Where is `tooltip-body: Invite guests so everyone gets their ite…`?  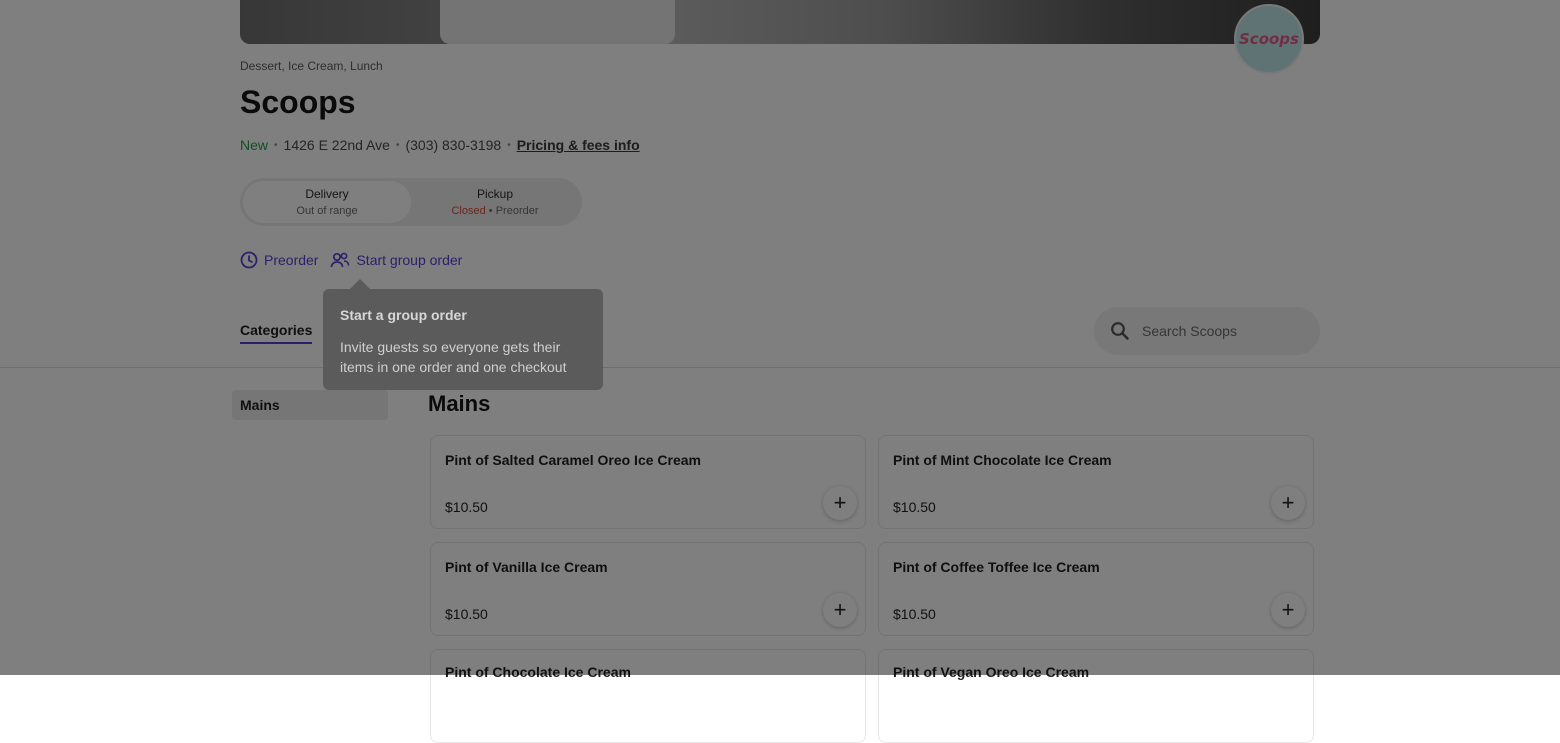
tooltip-body: Invite guests so everyone gets their ite… is located at coordinates (453, 357).